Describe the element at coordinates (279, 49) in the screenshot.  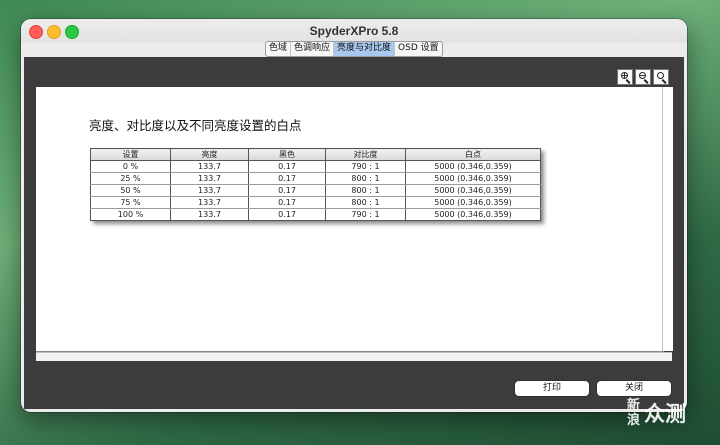
I see `tab-gamut: 色域` at that location.